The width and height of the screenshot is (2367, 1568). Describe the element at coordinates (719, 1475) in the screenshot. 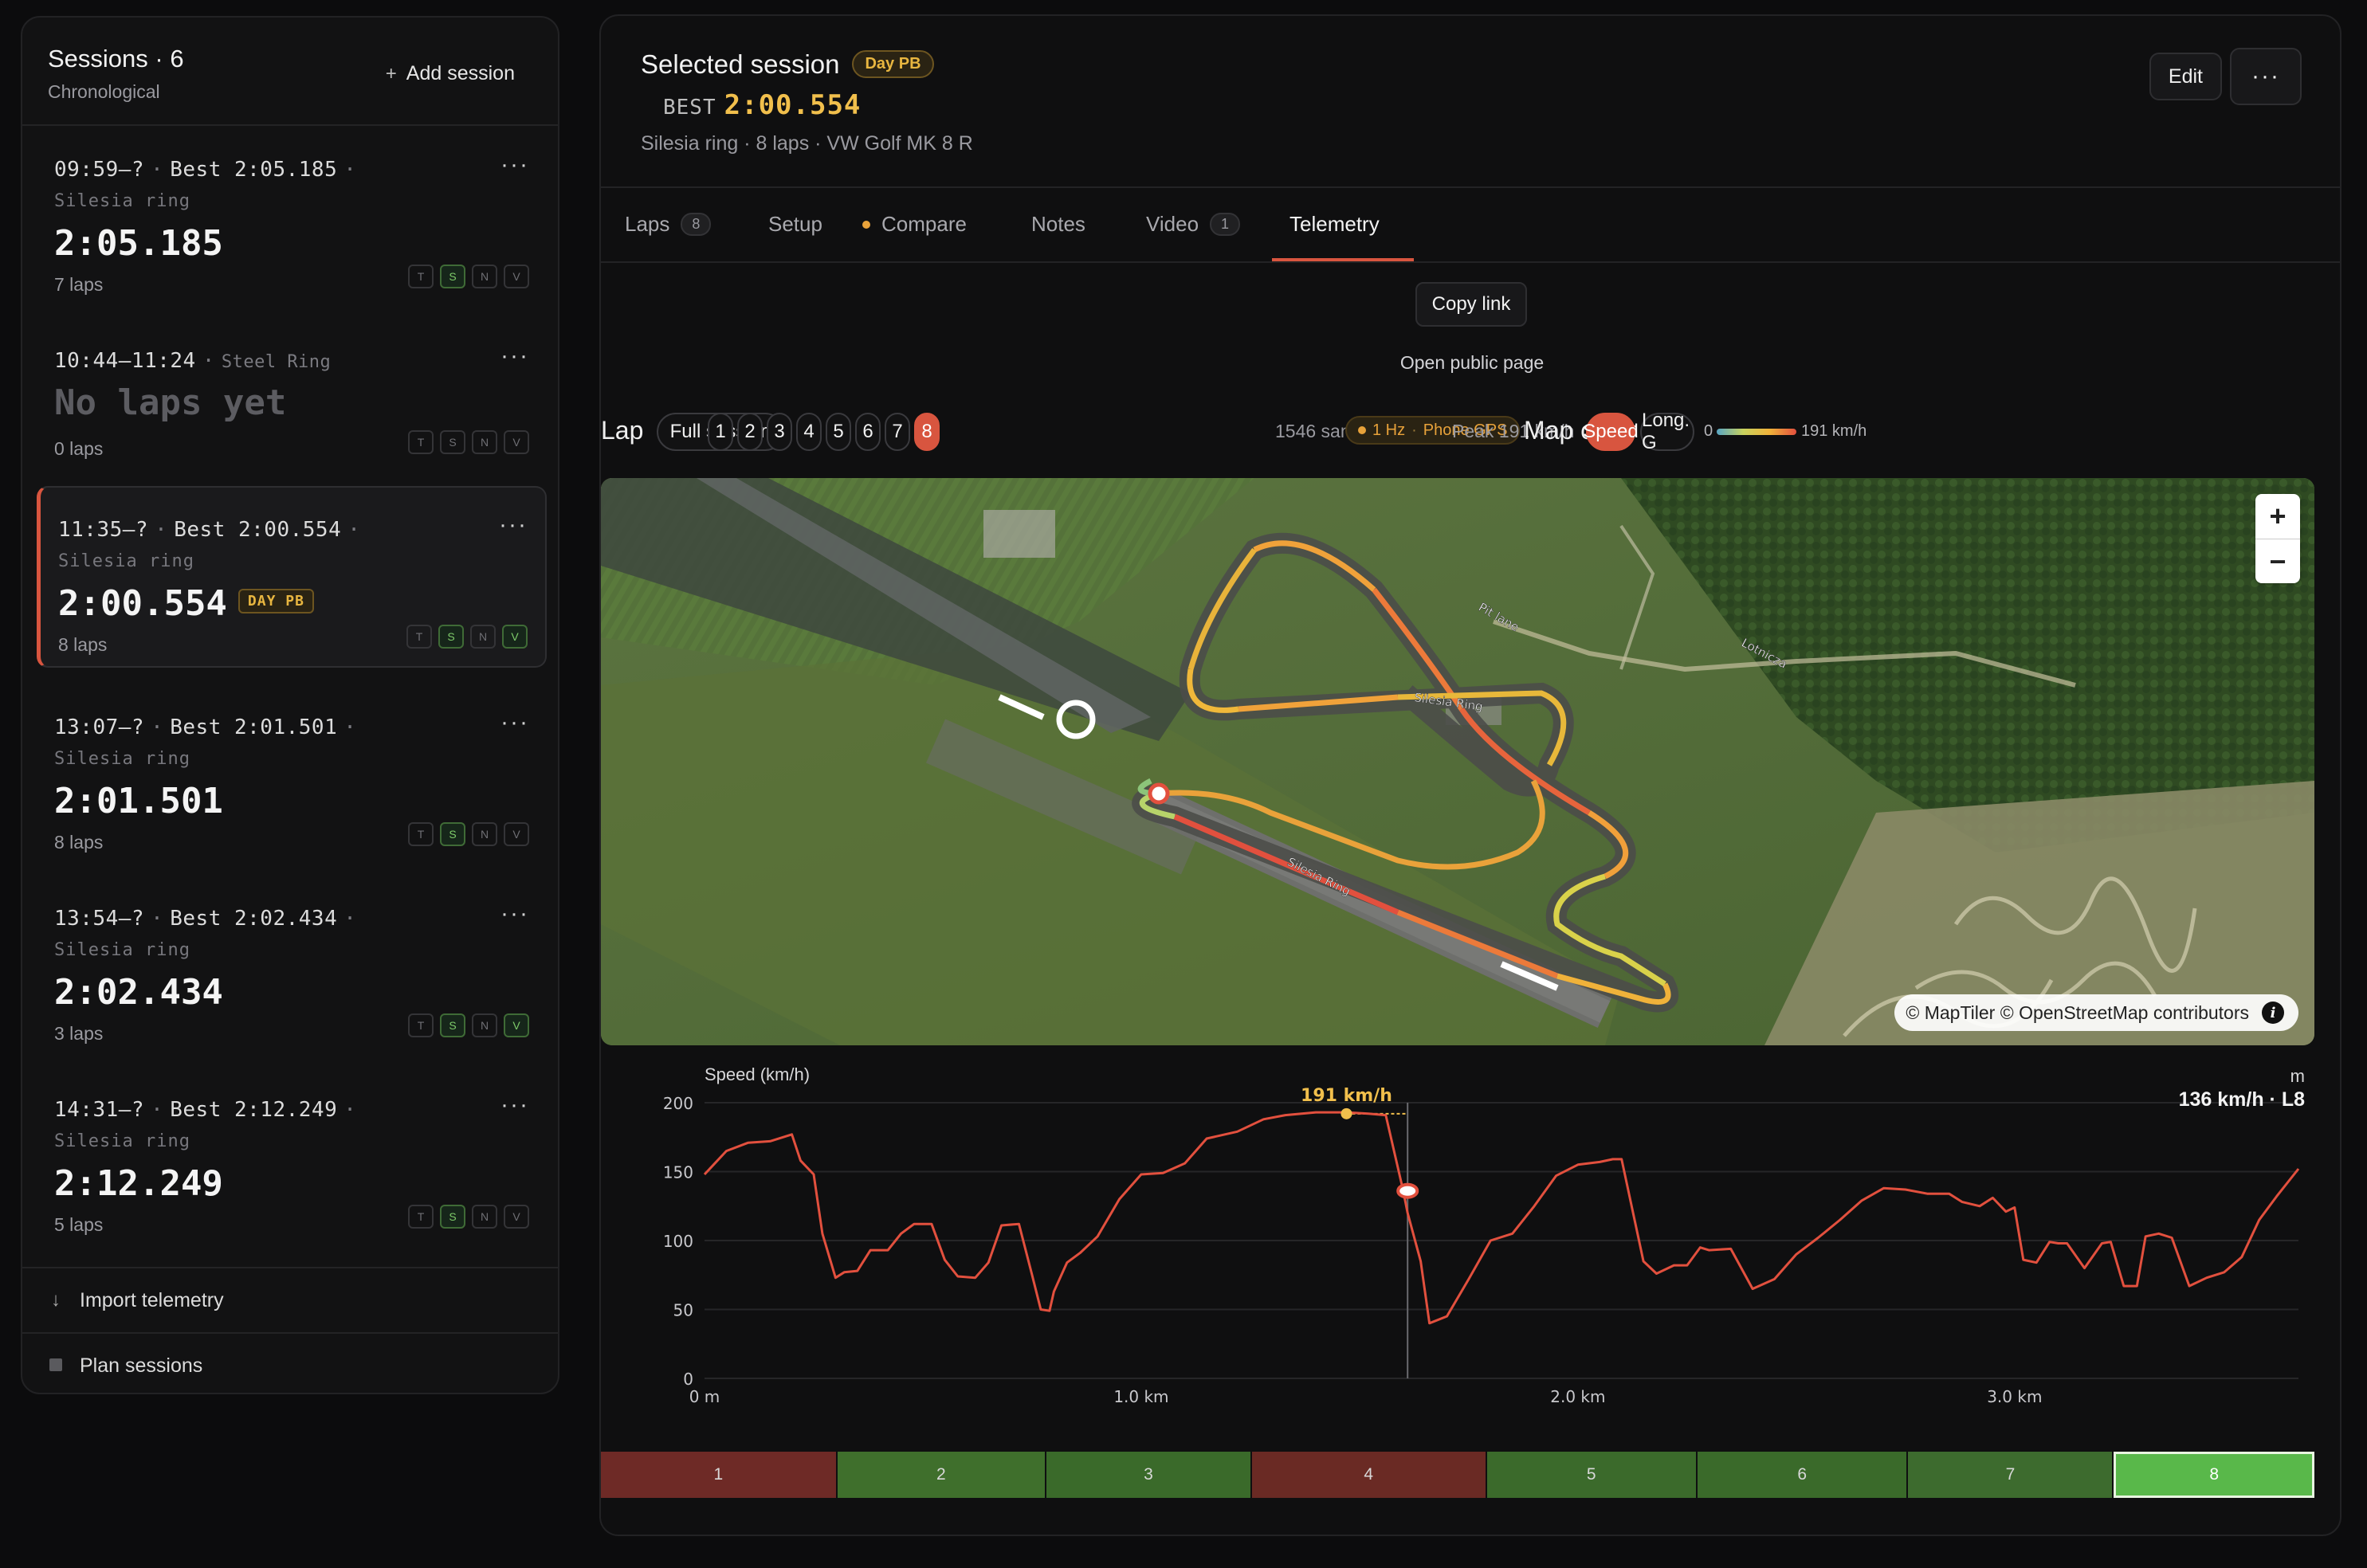

I see `lap-strip-segment: 1` at that location.